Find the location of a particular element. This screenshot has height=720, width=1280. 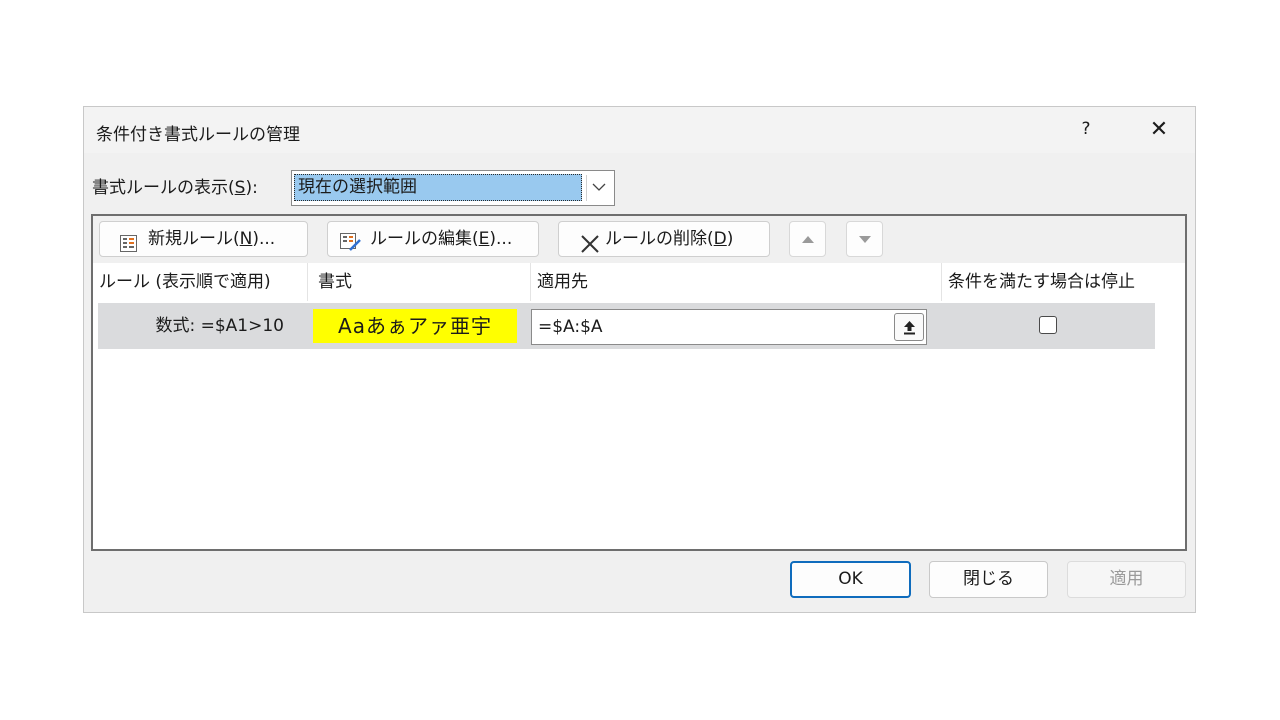

edit-rule-icon is located at coordinates (351, 247).